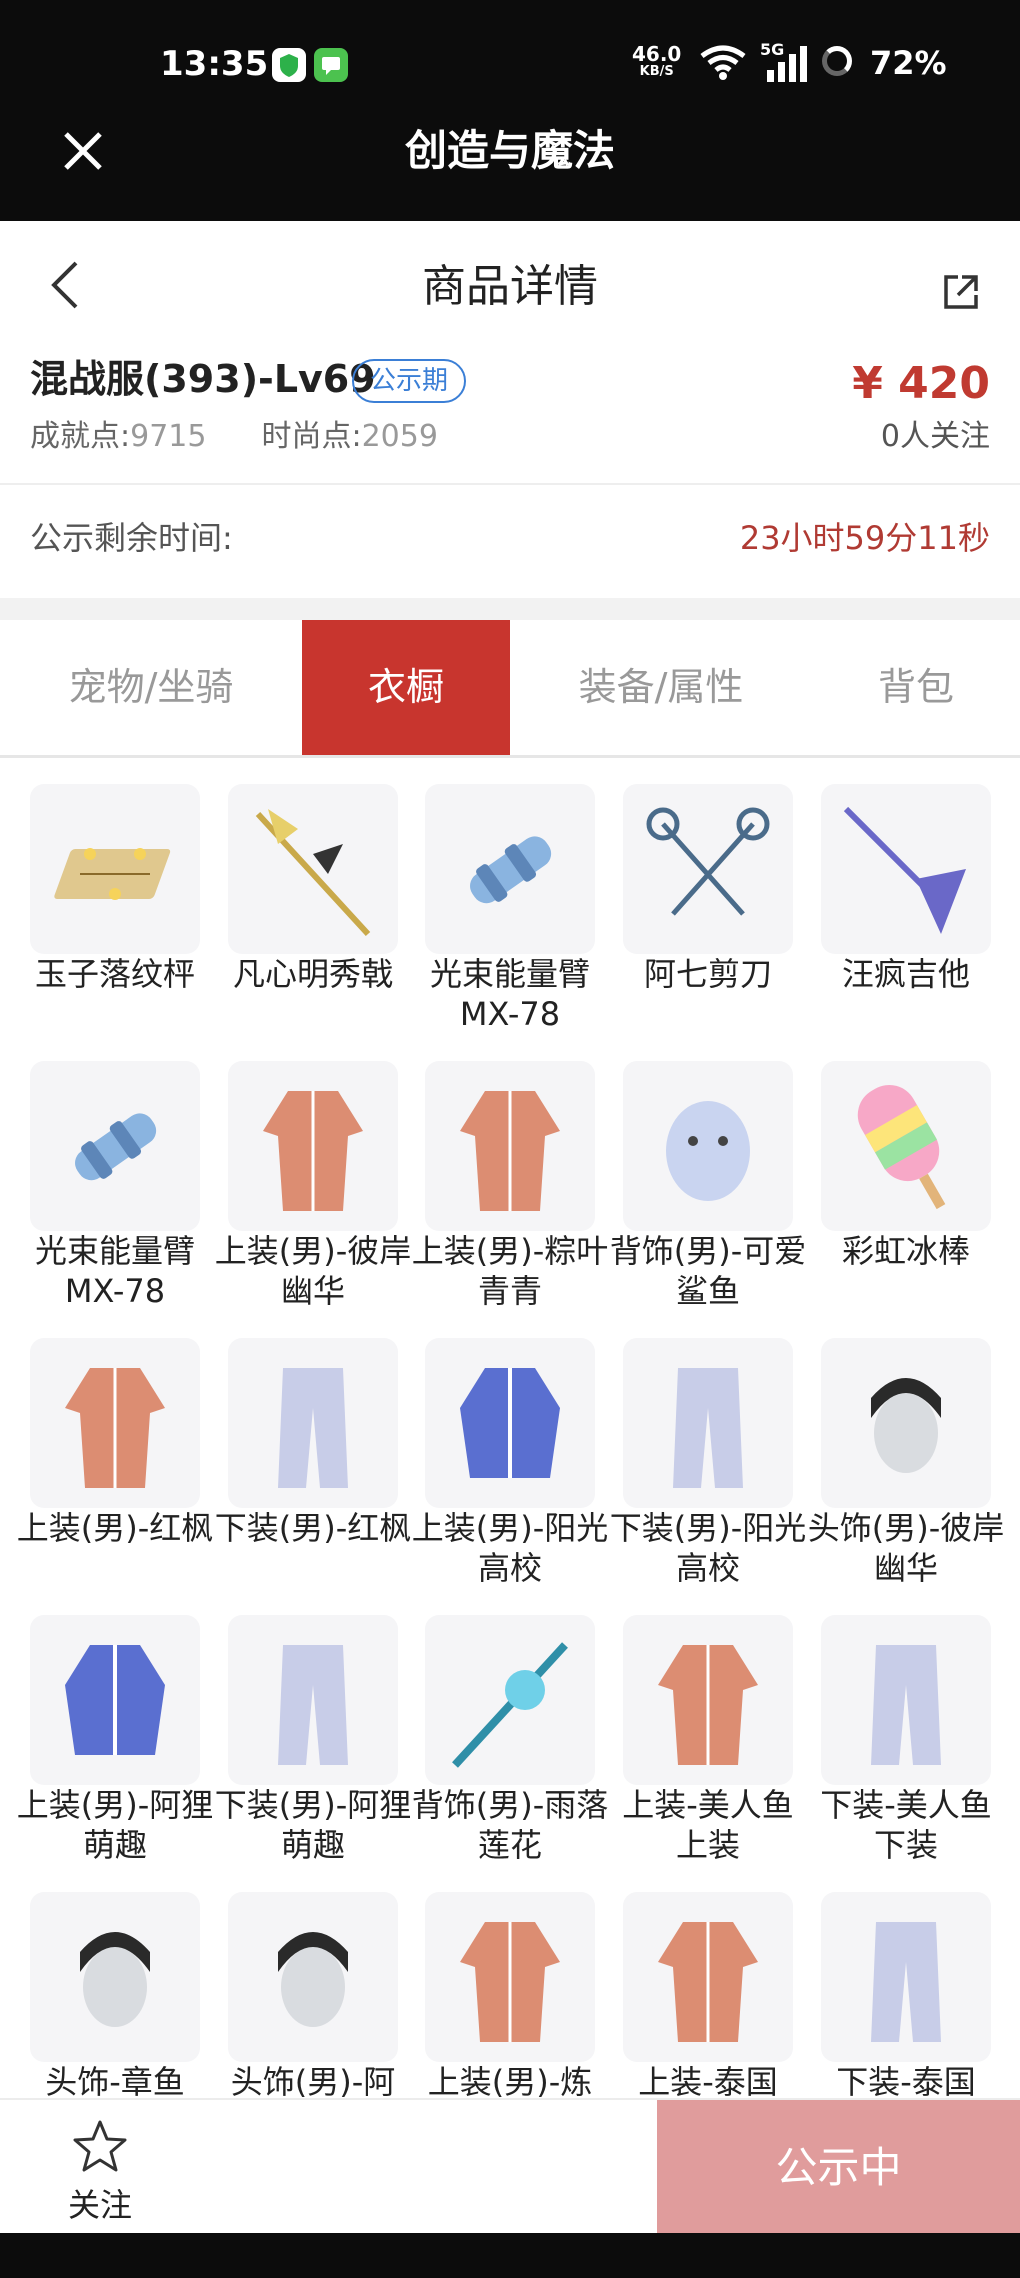 The height and width of the screenshot is (2278, 1020). Describe the element at coordinates (313, 1528) in the screenshot. I see `item-name: 下装(男)-红枫` at that location.